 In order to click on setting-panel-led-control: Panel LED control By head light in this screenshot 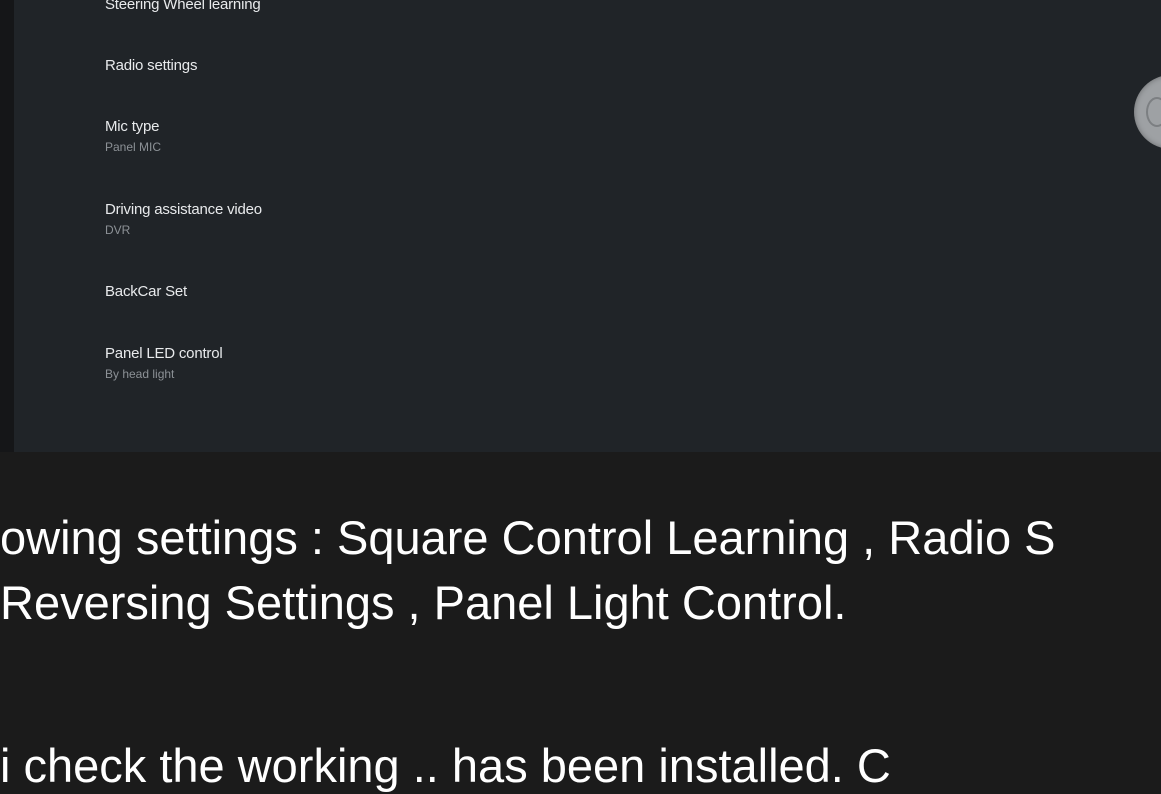, I will do `click(164, 363)`.